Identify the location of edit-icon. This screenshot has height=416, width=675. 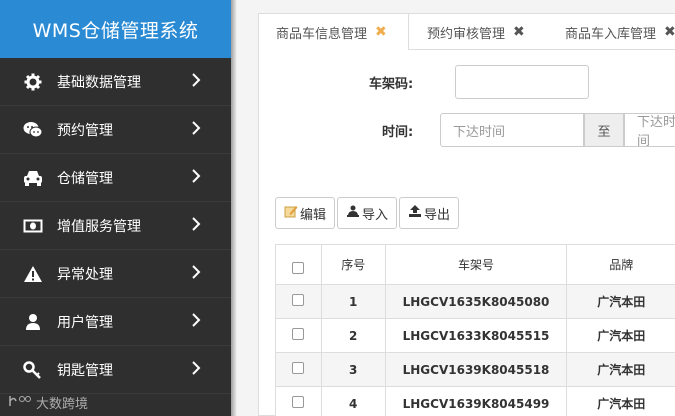
(292, 213).